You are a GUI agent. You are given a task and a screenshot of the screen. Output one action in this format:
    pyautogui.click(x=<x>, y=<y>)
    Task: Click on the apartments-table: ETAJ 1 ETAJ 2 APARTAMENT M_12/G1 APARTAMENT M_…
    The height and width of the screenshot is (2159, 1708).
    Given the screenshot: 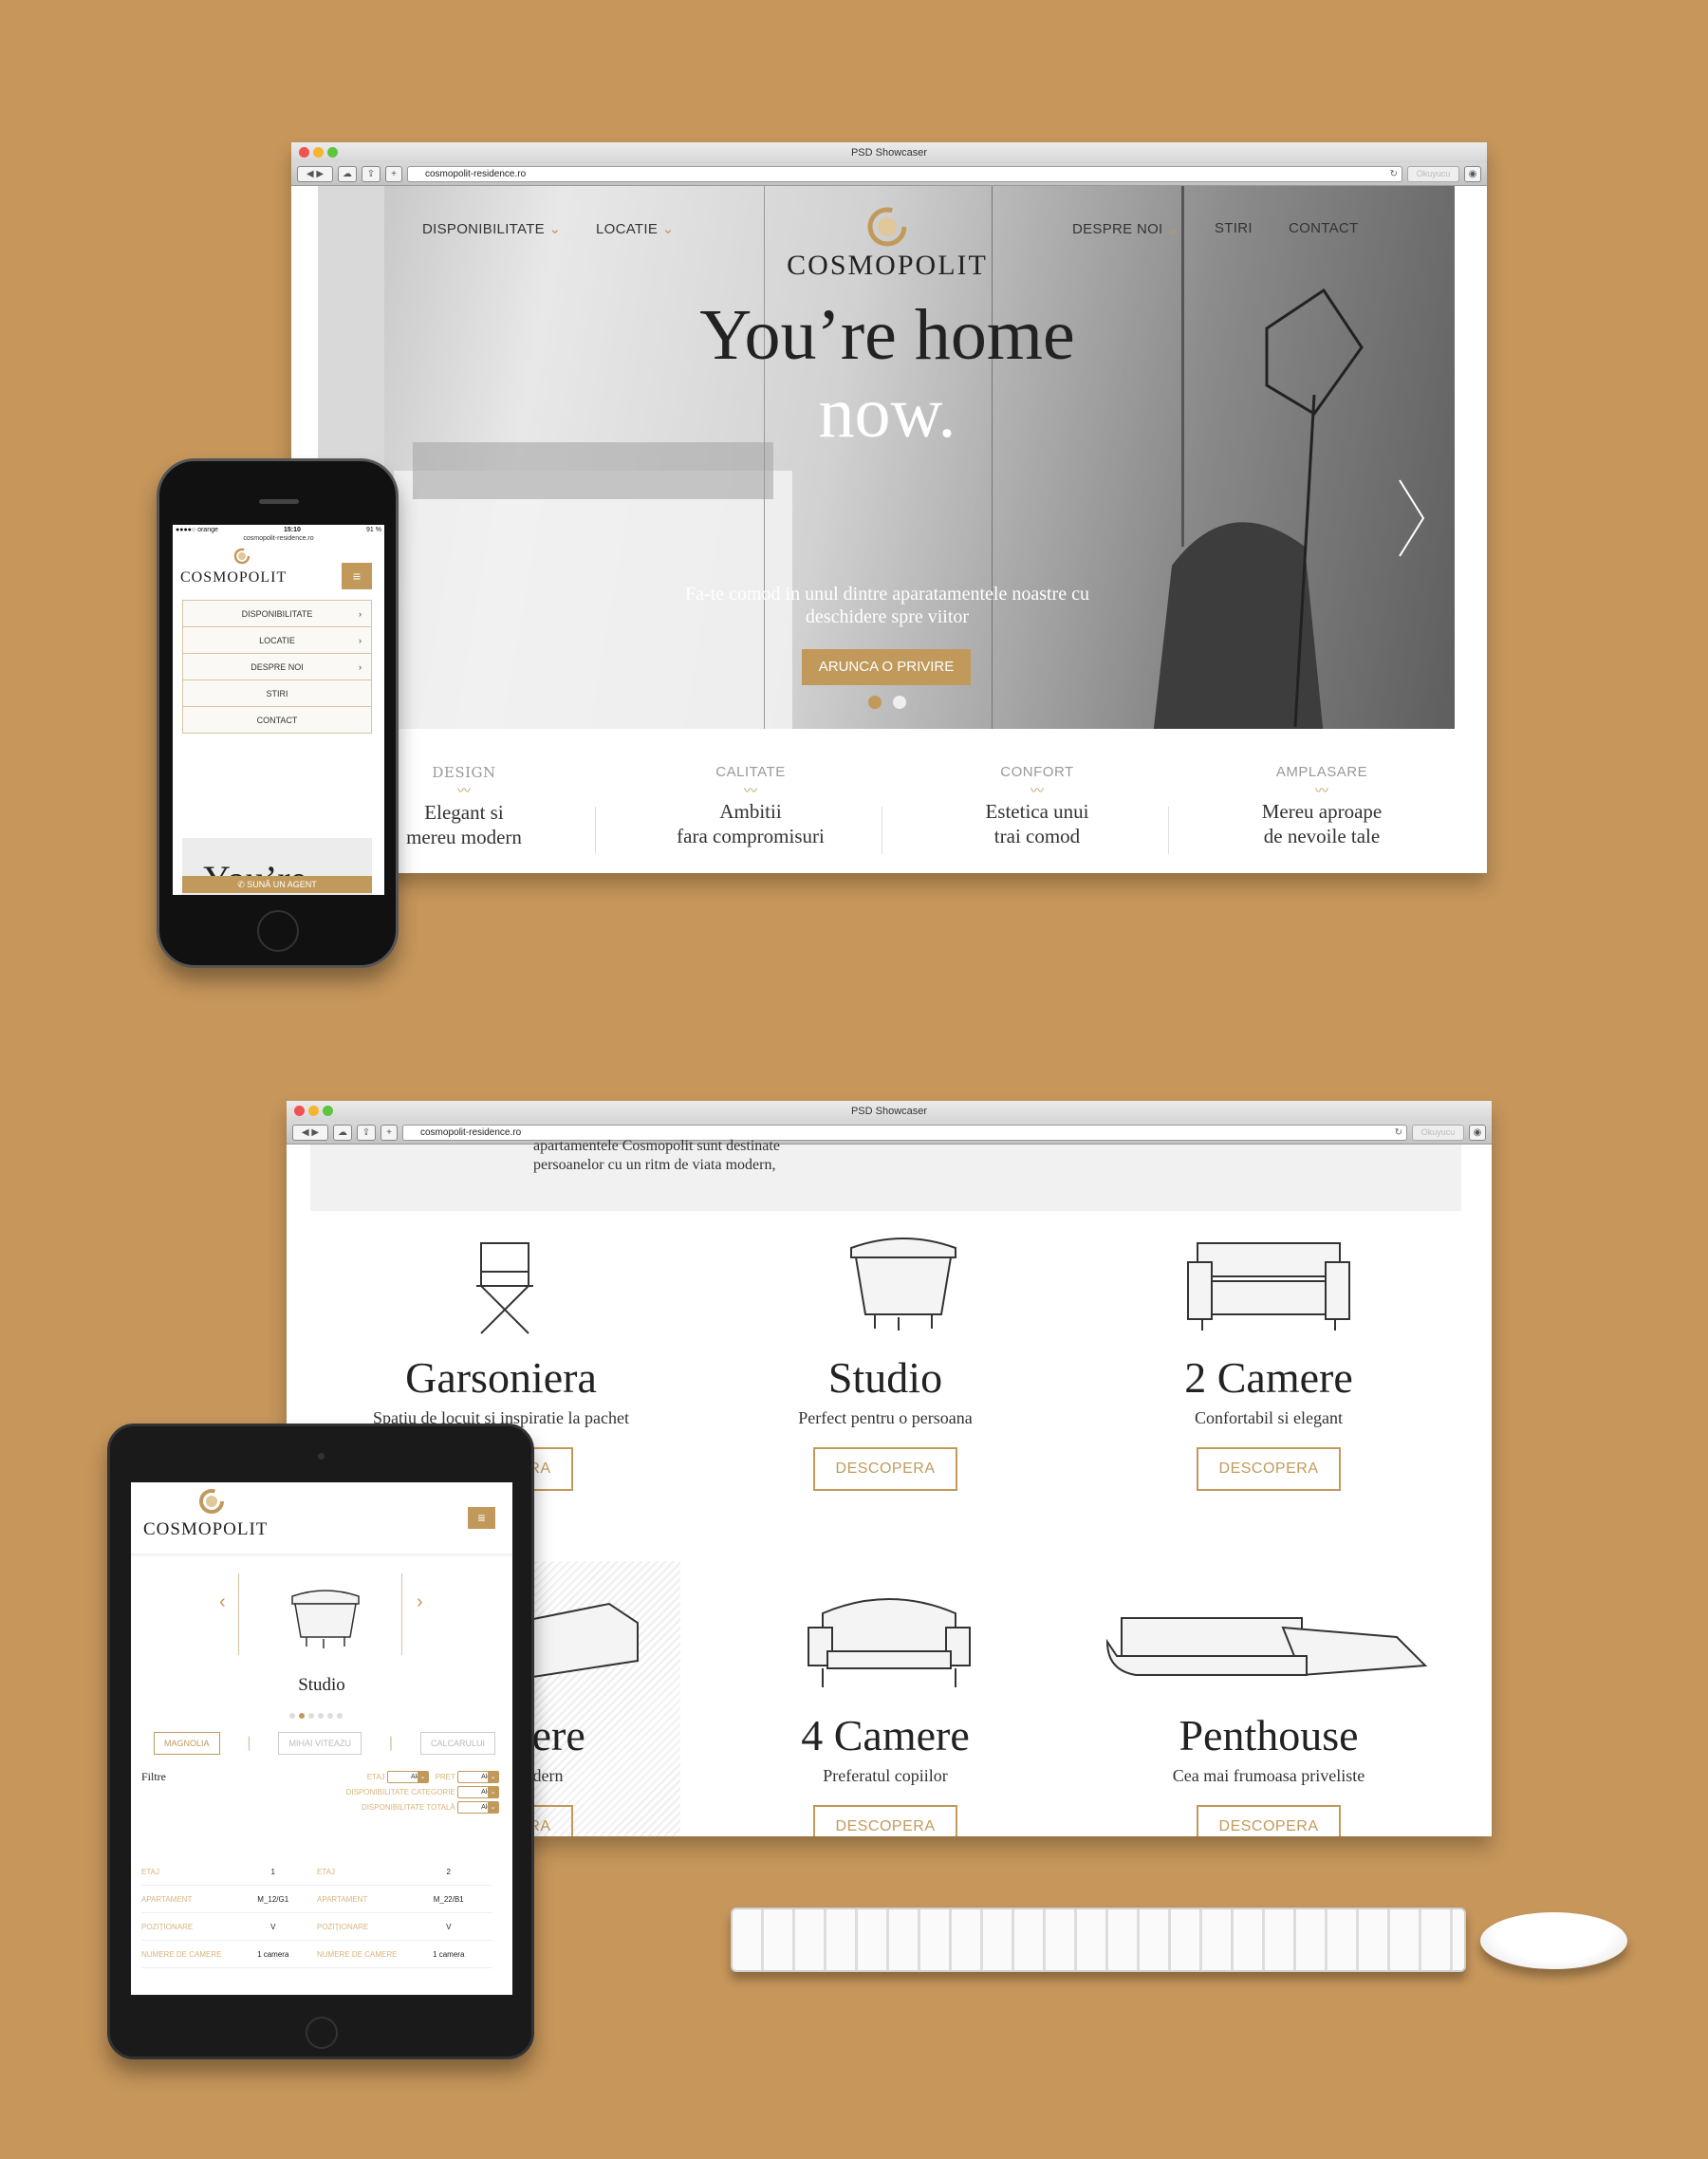 What is the action you would take?
    pyautogui.click(x=316, y=1913)
    